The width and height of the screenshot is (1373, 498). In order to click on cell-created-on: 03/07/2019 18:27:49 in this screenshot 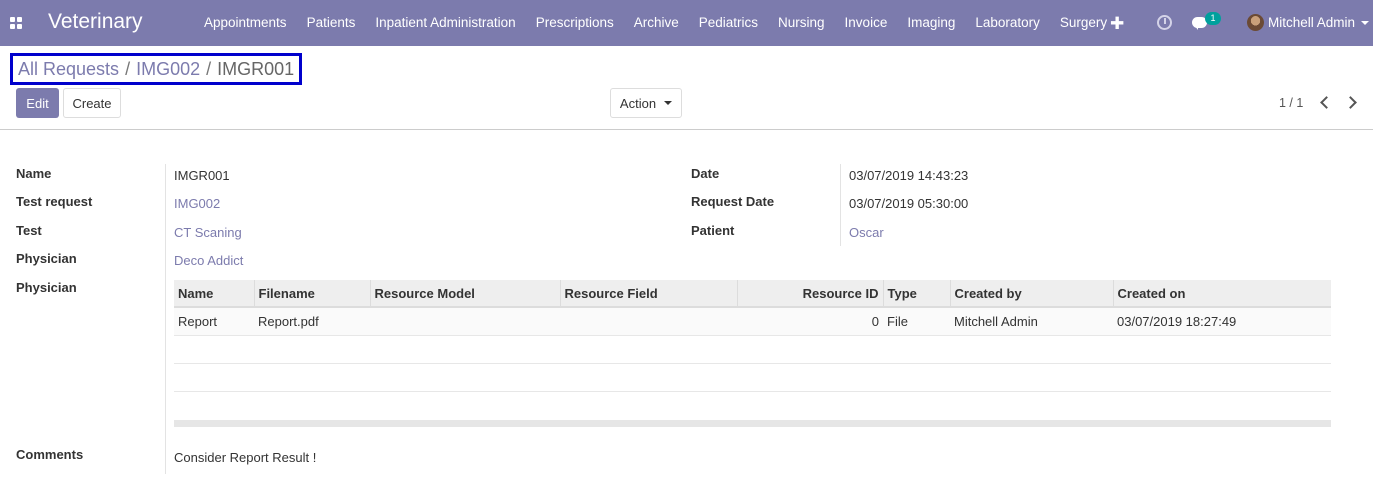, I will do `click(1222, 321)`.